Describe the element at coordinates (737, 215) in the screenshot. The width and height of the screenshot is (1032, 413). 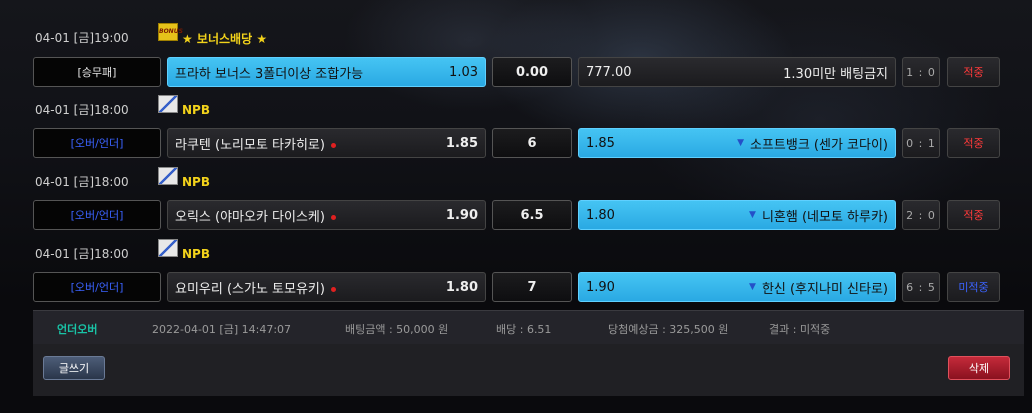
I see `away-selection: 1.80 ▼ 니혼햄 (네모토 하루카)` at that location.